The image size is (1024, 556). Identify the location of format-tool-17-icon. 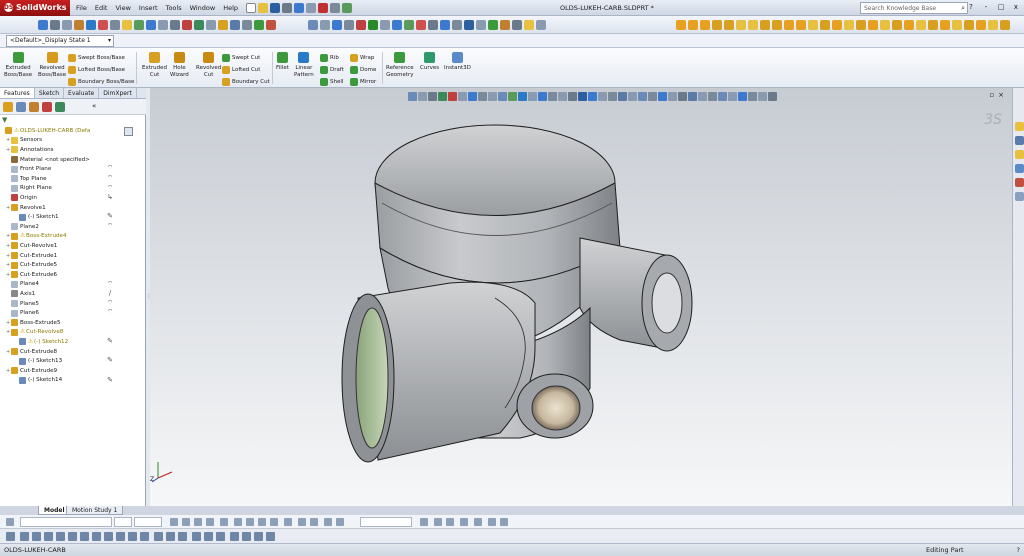
(328, 522).